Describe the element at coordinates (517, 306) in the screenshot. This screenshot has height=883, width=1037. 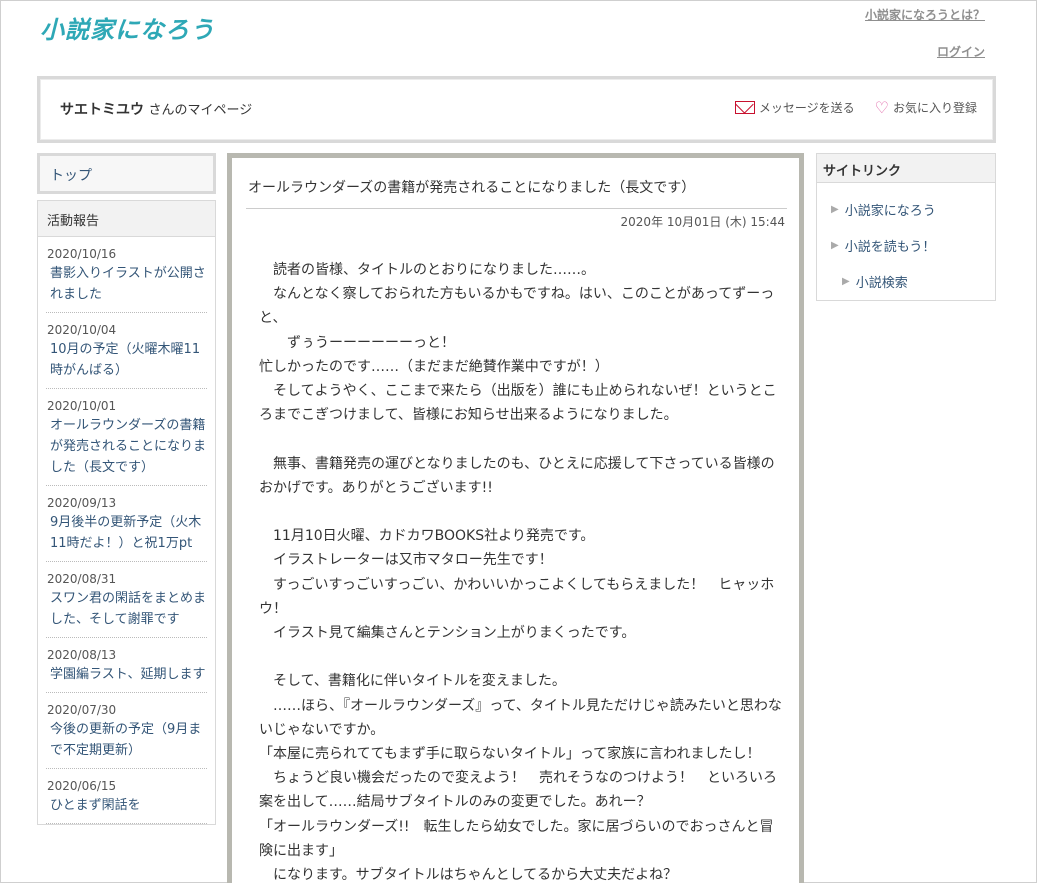
I see `body-paragraph: なんとなく察しておられた方もいるかもですね。はい、このことがあってずーっと、` at that location.